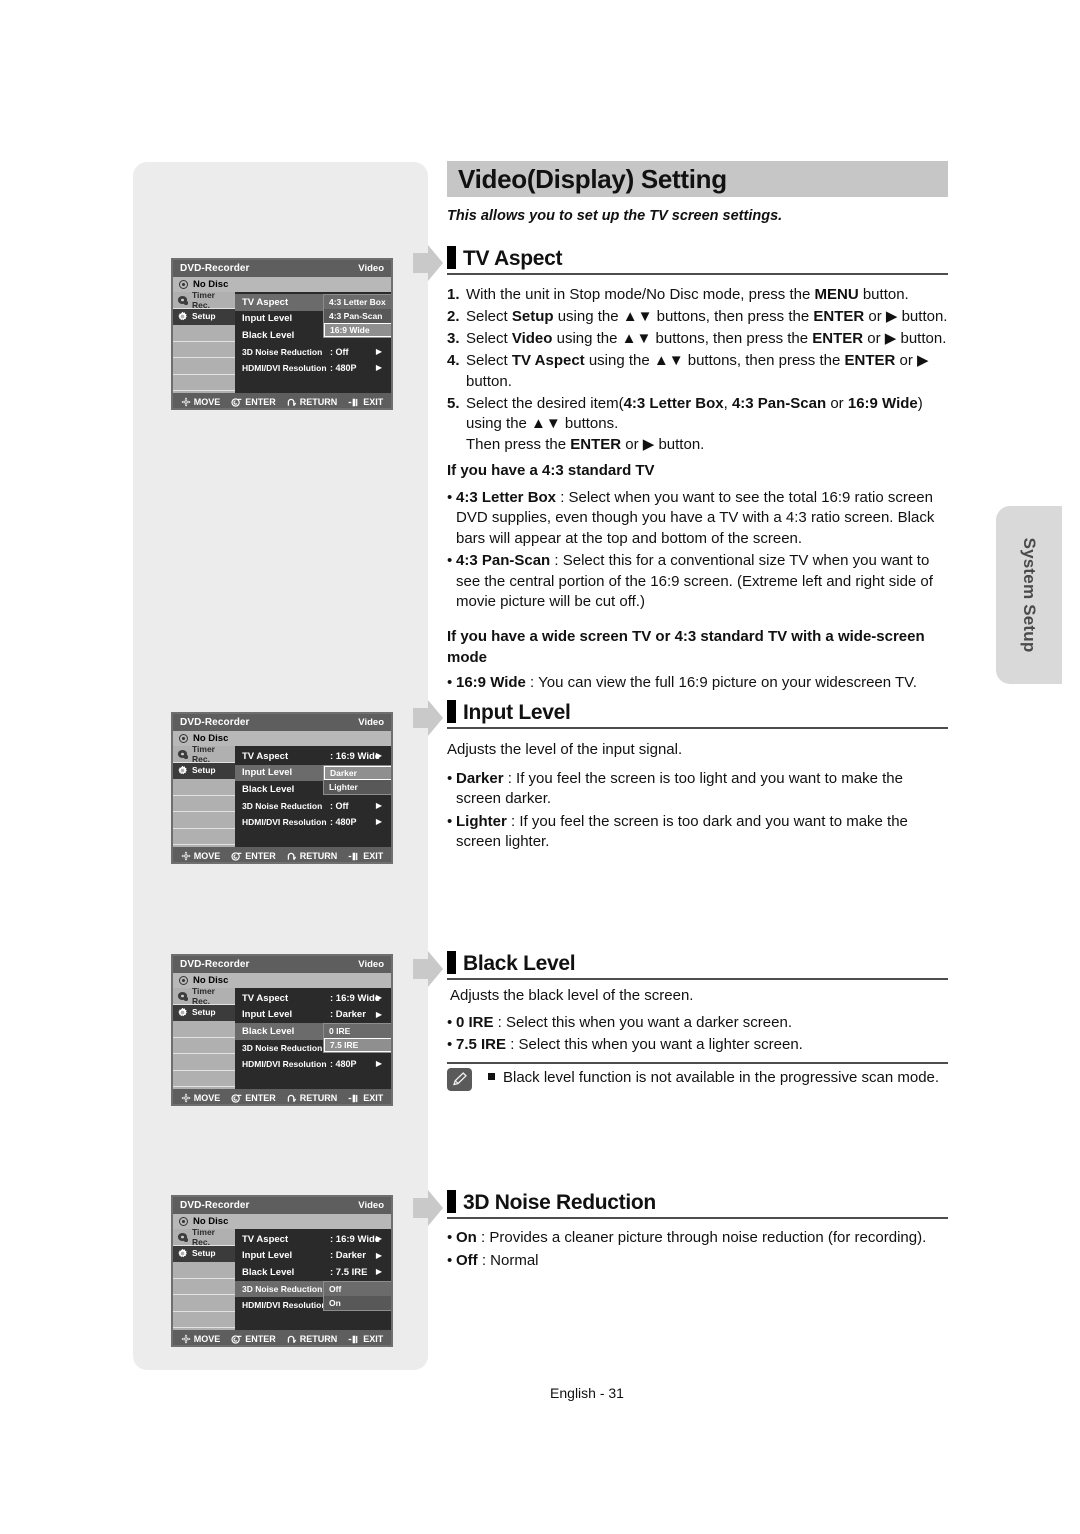 The image size is (1080, 1534). What do you see at coordinates (211, 284) in the screenshot?
I see `osd-disc-label: No Disc` at bounding box center [211, 284].